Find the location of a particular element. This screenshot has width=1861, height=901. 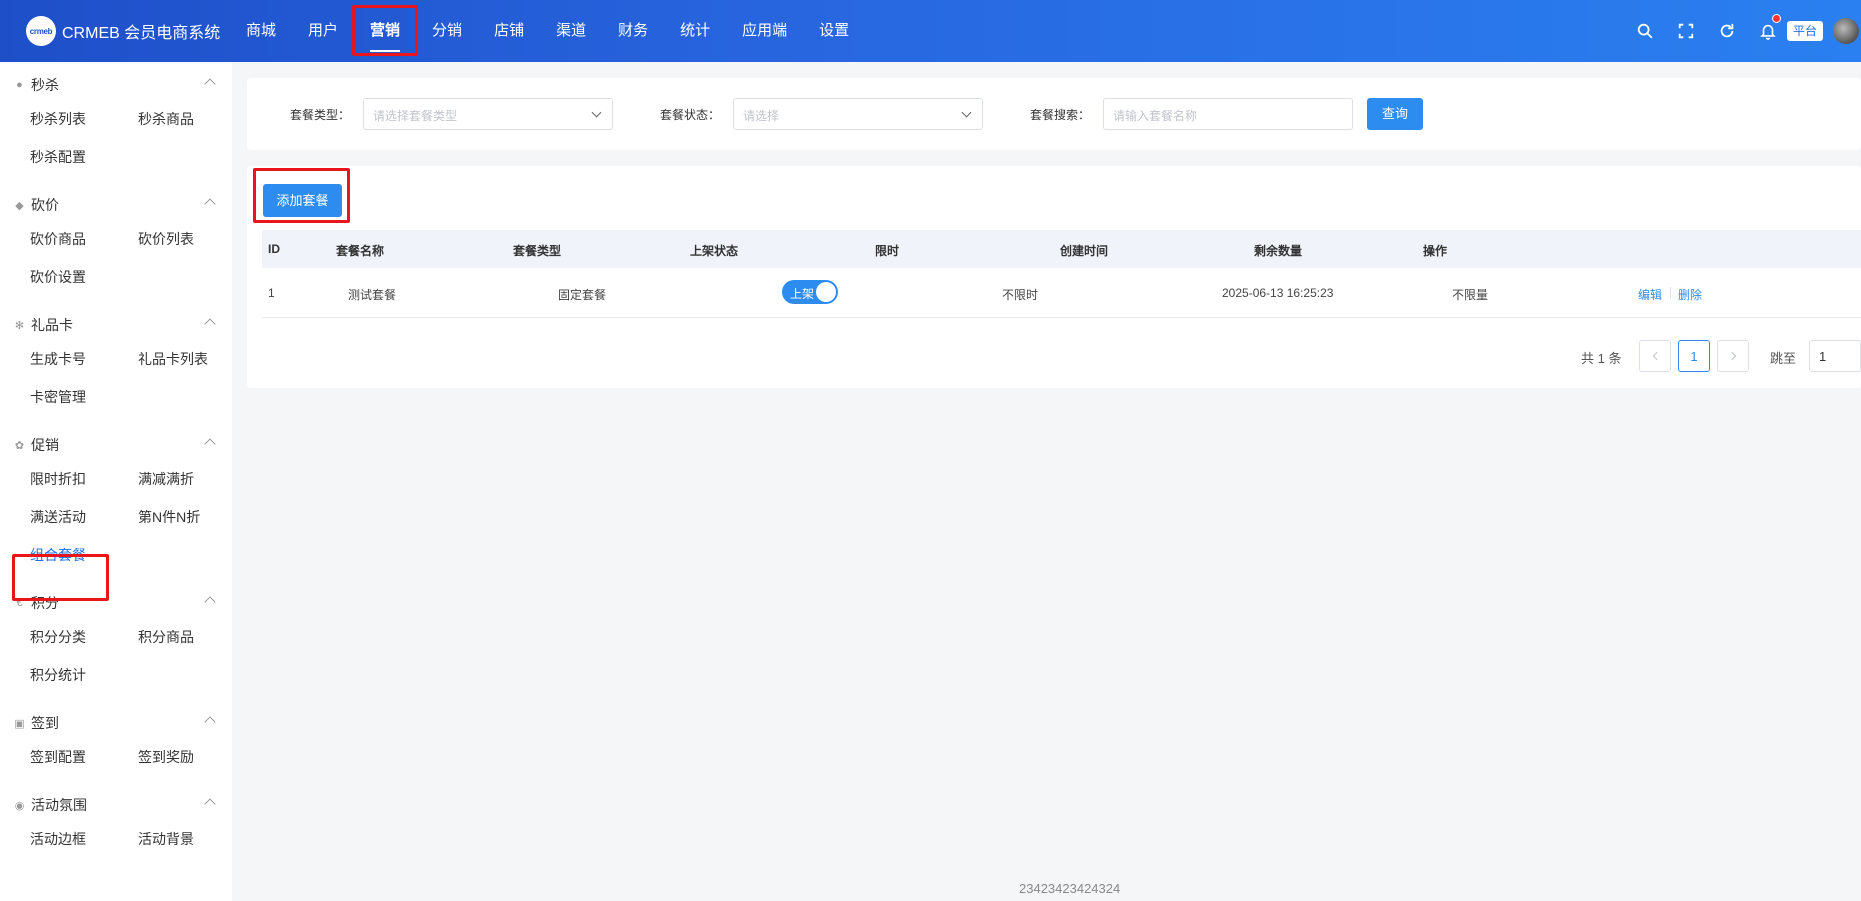

top-navigation: 商城 用户 营销 分销 店铺 渠道 财务 统计 应用端 设置 is located at coordinates (547, 31).